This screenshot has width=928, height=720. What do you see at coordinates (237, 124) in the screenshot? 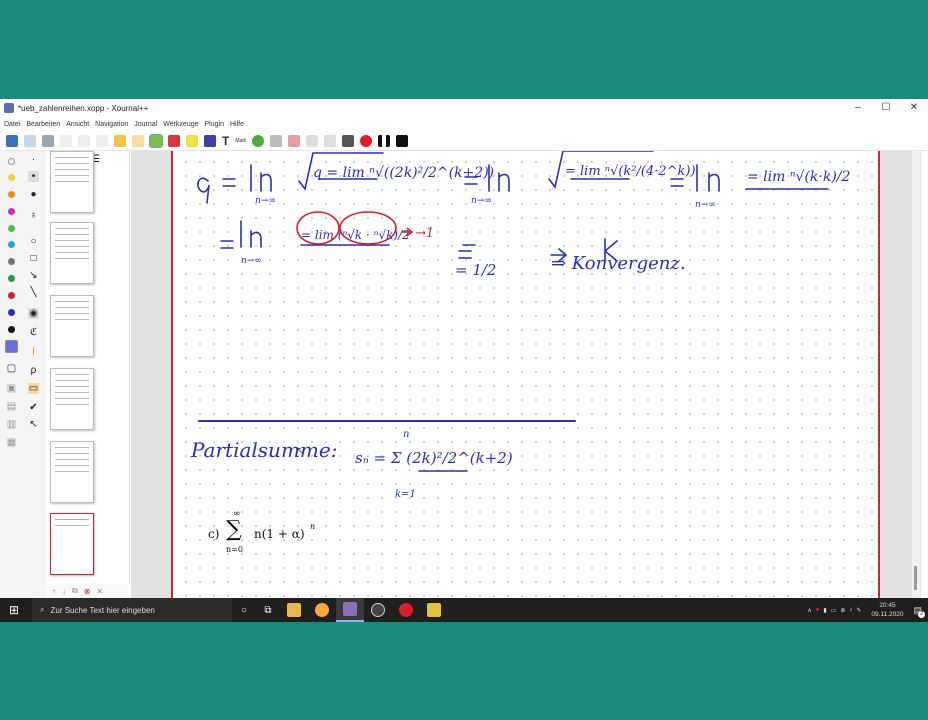
I see `menu-hilfe: Hilfe` at bounding box center [237, 124].